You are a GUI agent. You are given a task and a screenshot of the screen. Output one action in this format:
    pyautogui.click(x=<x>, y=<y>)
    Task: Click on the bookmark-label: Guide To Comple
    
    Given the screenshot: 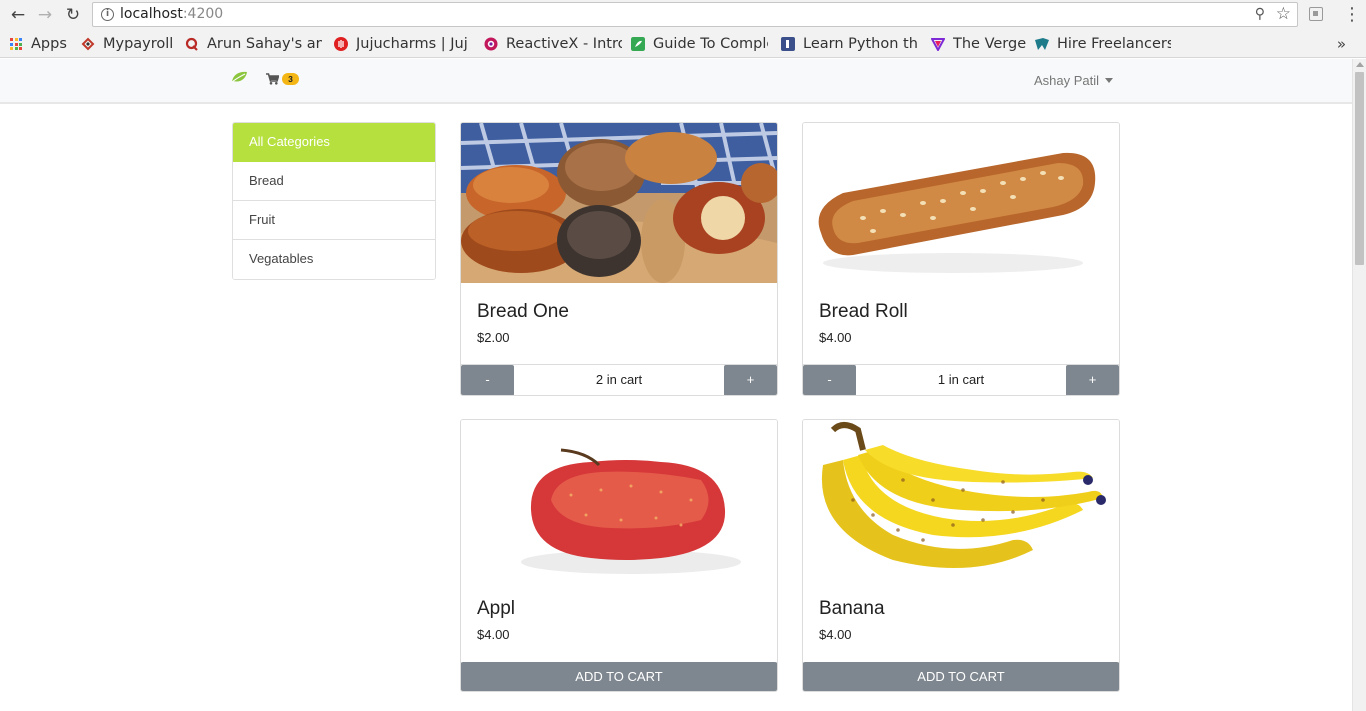 What is the action you would take?
    pyautogui.click(x=710, y=44)
    